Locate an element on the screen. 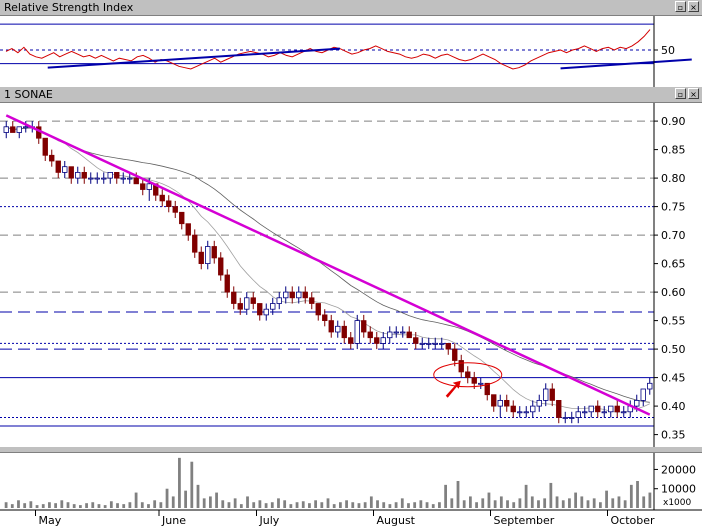 This screenshot has height=528, width=702. month-label: August is located at coordinates (396, 520).